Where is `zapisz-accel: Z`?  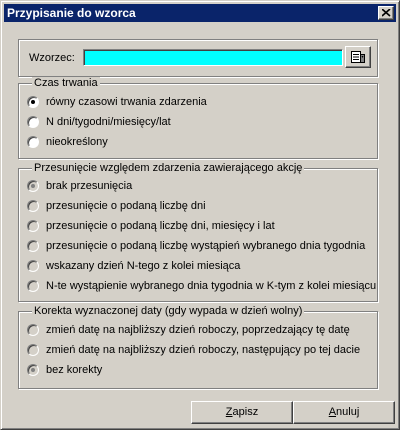
zapisz-accel: Z is located at coordinates (229, 412).